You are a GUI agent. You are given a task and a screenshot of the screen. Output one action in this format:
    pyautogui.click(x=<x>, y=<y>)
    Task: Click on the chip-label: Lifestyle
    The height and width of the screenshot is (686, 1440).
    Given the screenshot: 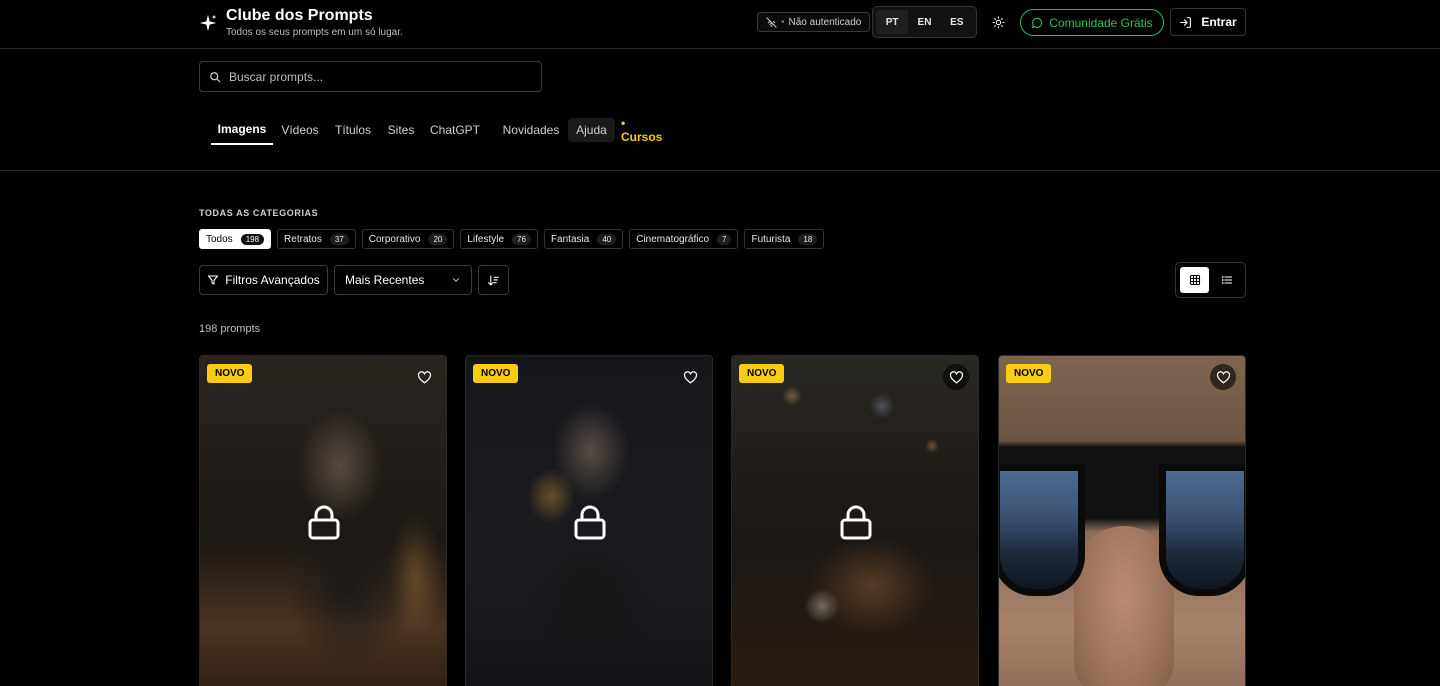 What is the action you would take?
    pyautogui.click(x=486, y=239)
    